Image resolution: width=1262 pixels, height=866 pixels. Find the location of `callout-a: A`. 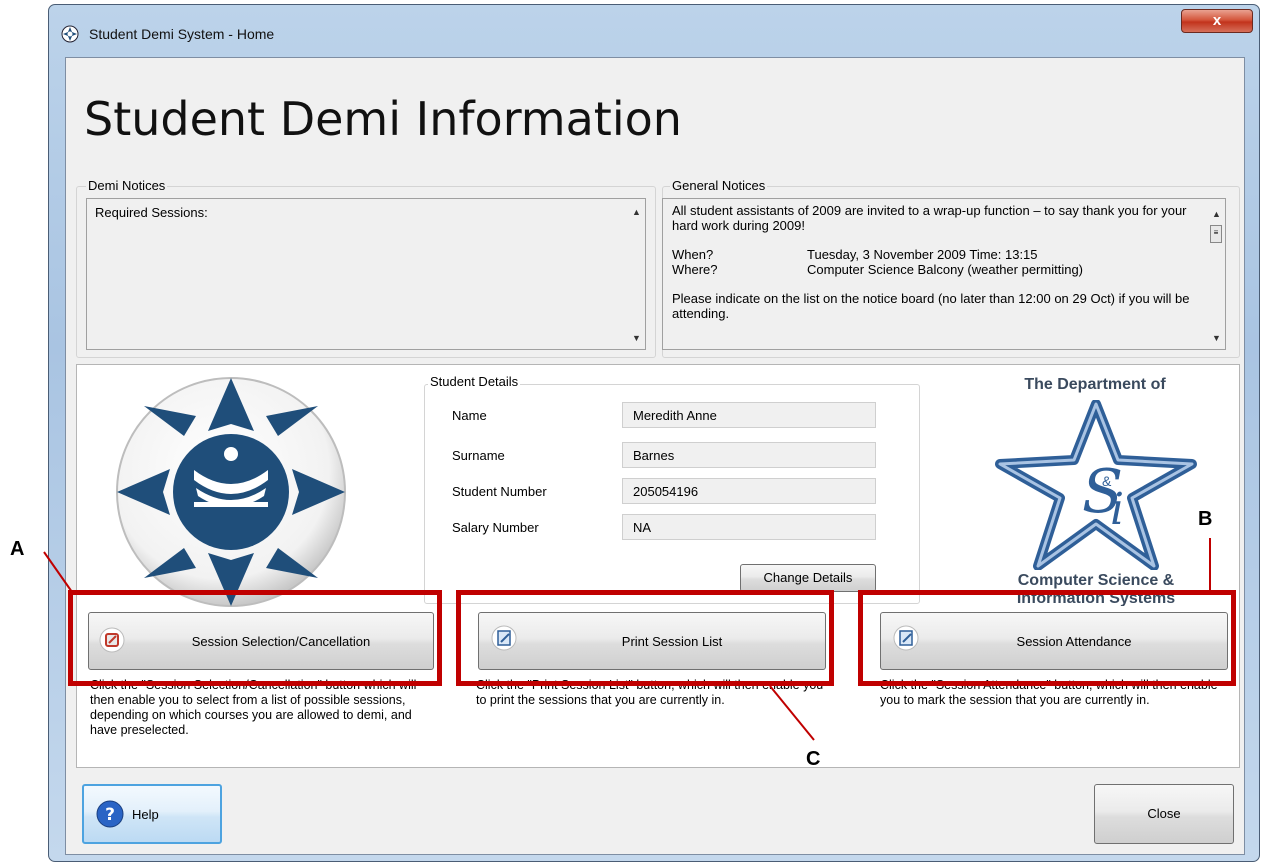

callout-a: A is located at coordinates (17, 549).